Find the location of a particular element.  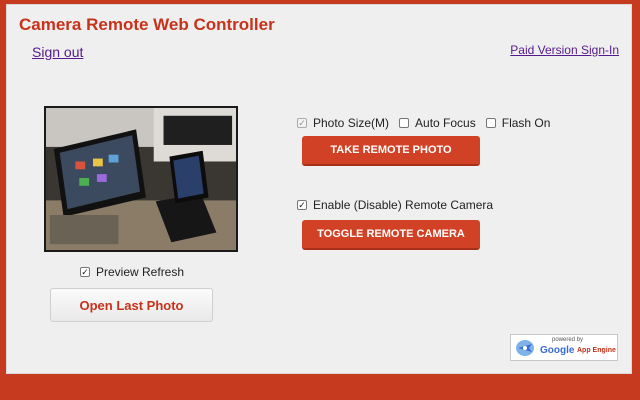

preview-refresh-row: Preview Refresh is located at coordinates (132, 272).